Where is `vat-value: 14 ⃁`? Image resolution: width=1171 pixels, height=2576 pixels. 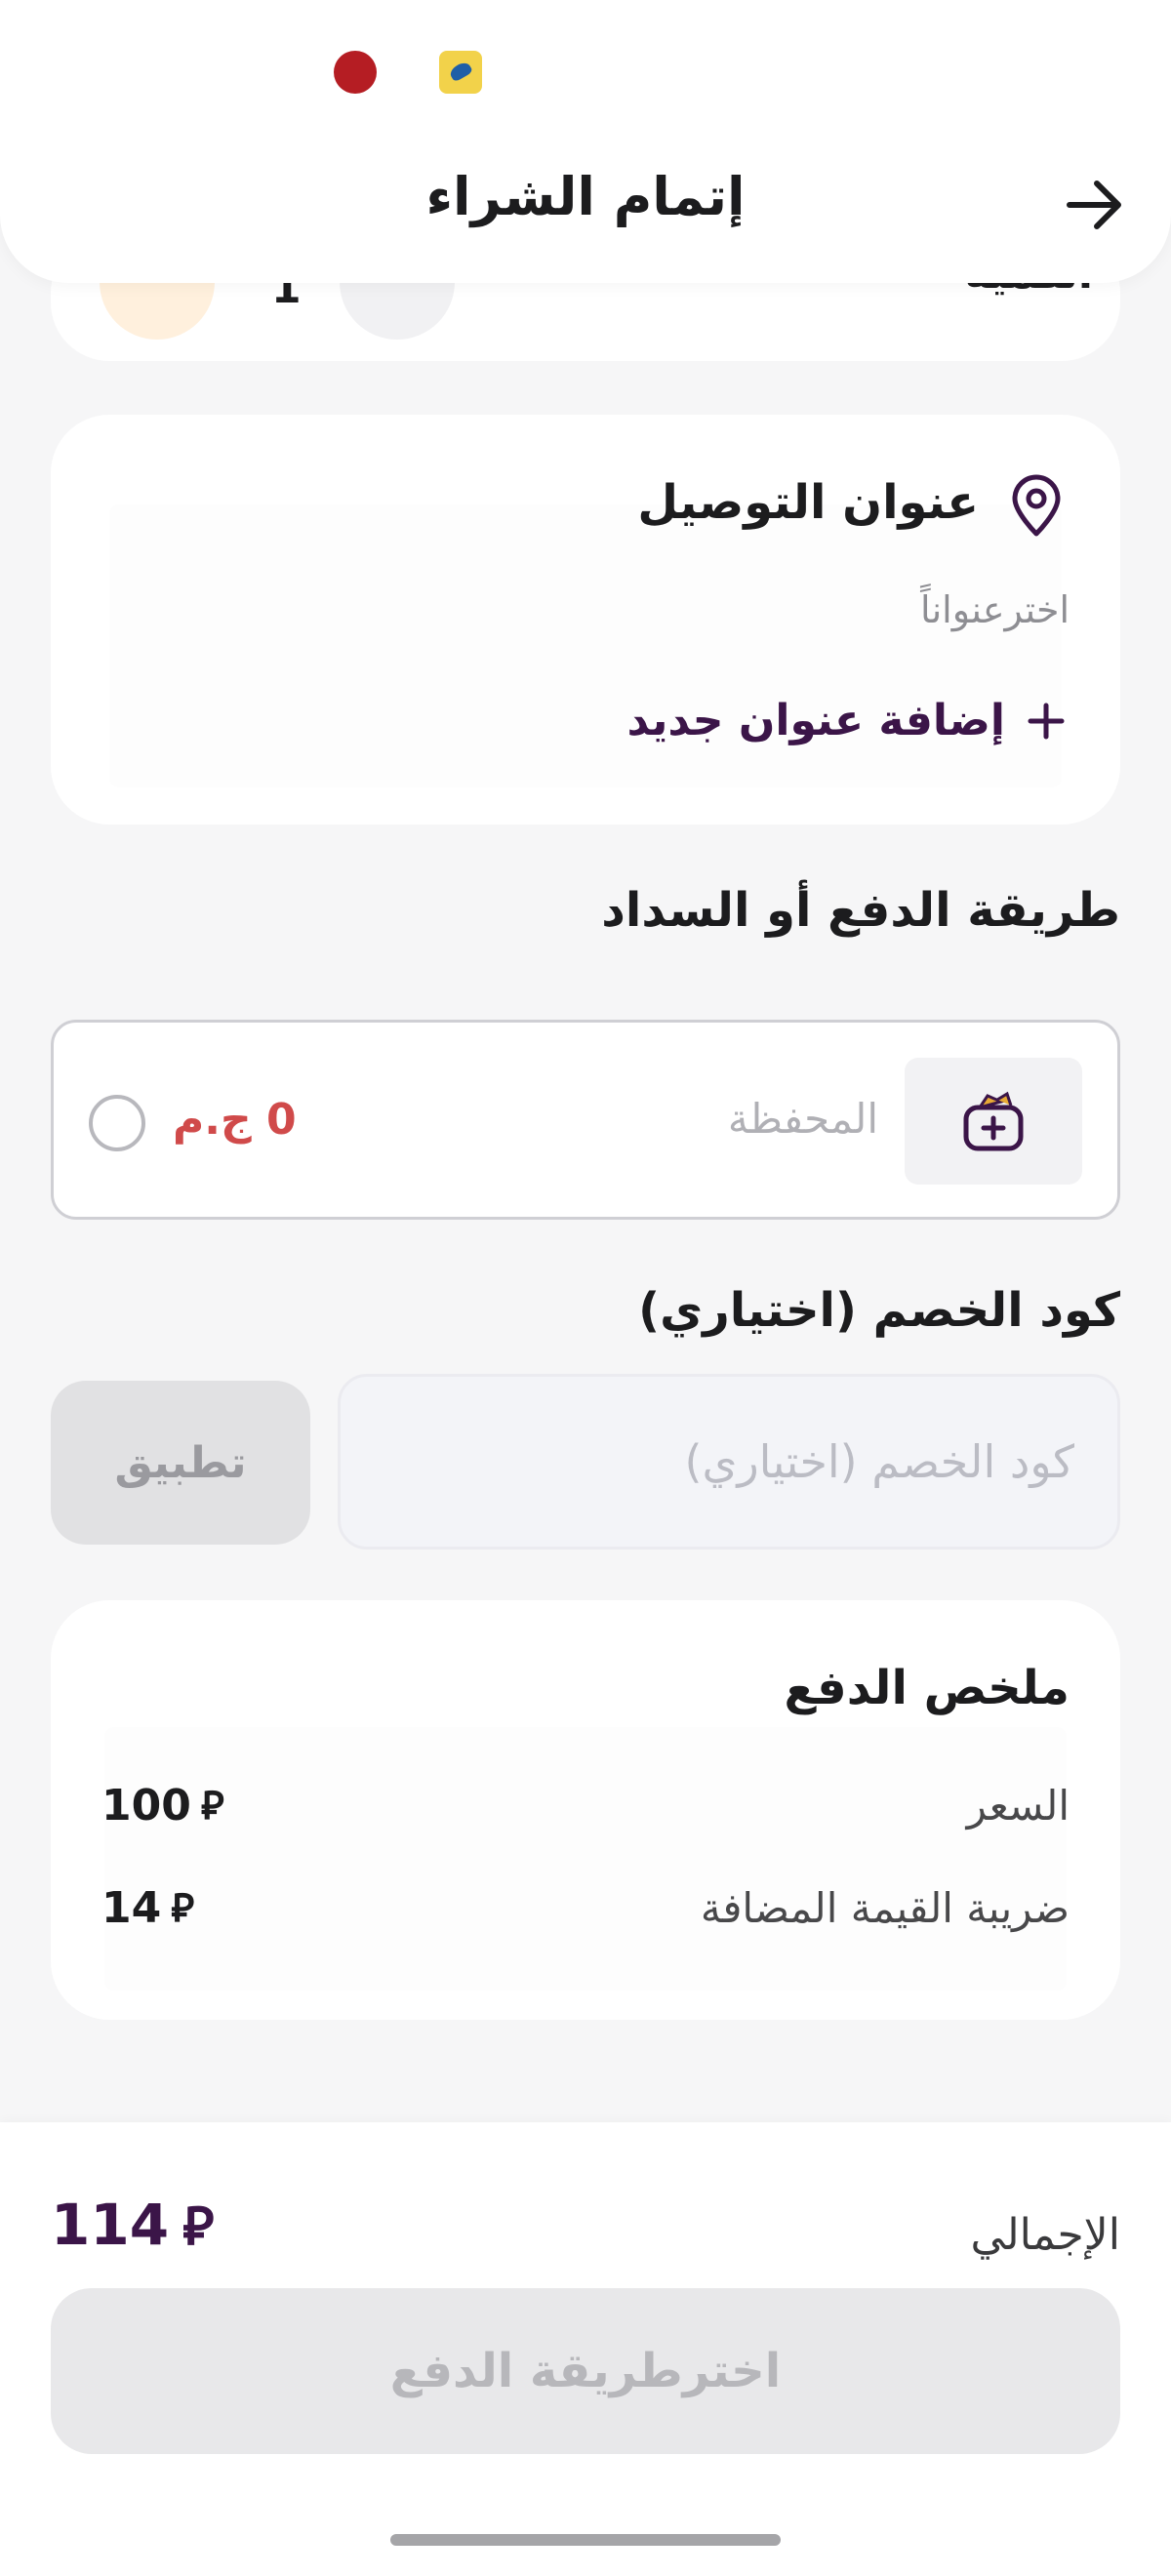 vat-value: 14 ⃁ is located at coordinates (147, 1907).